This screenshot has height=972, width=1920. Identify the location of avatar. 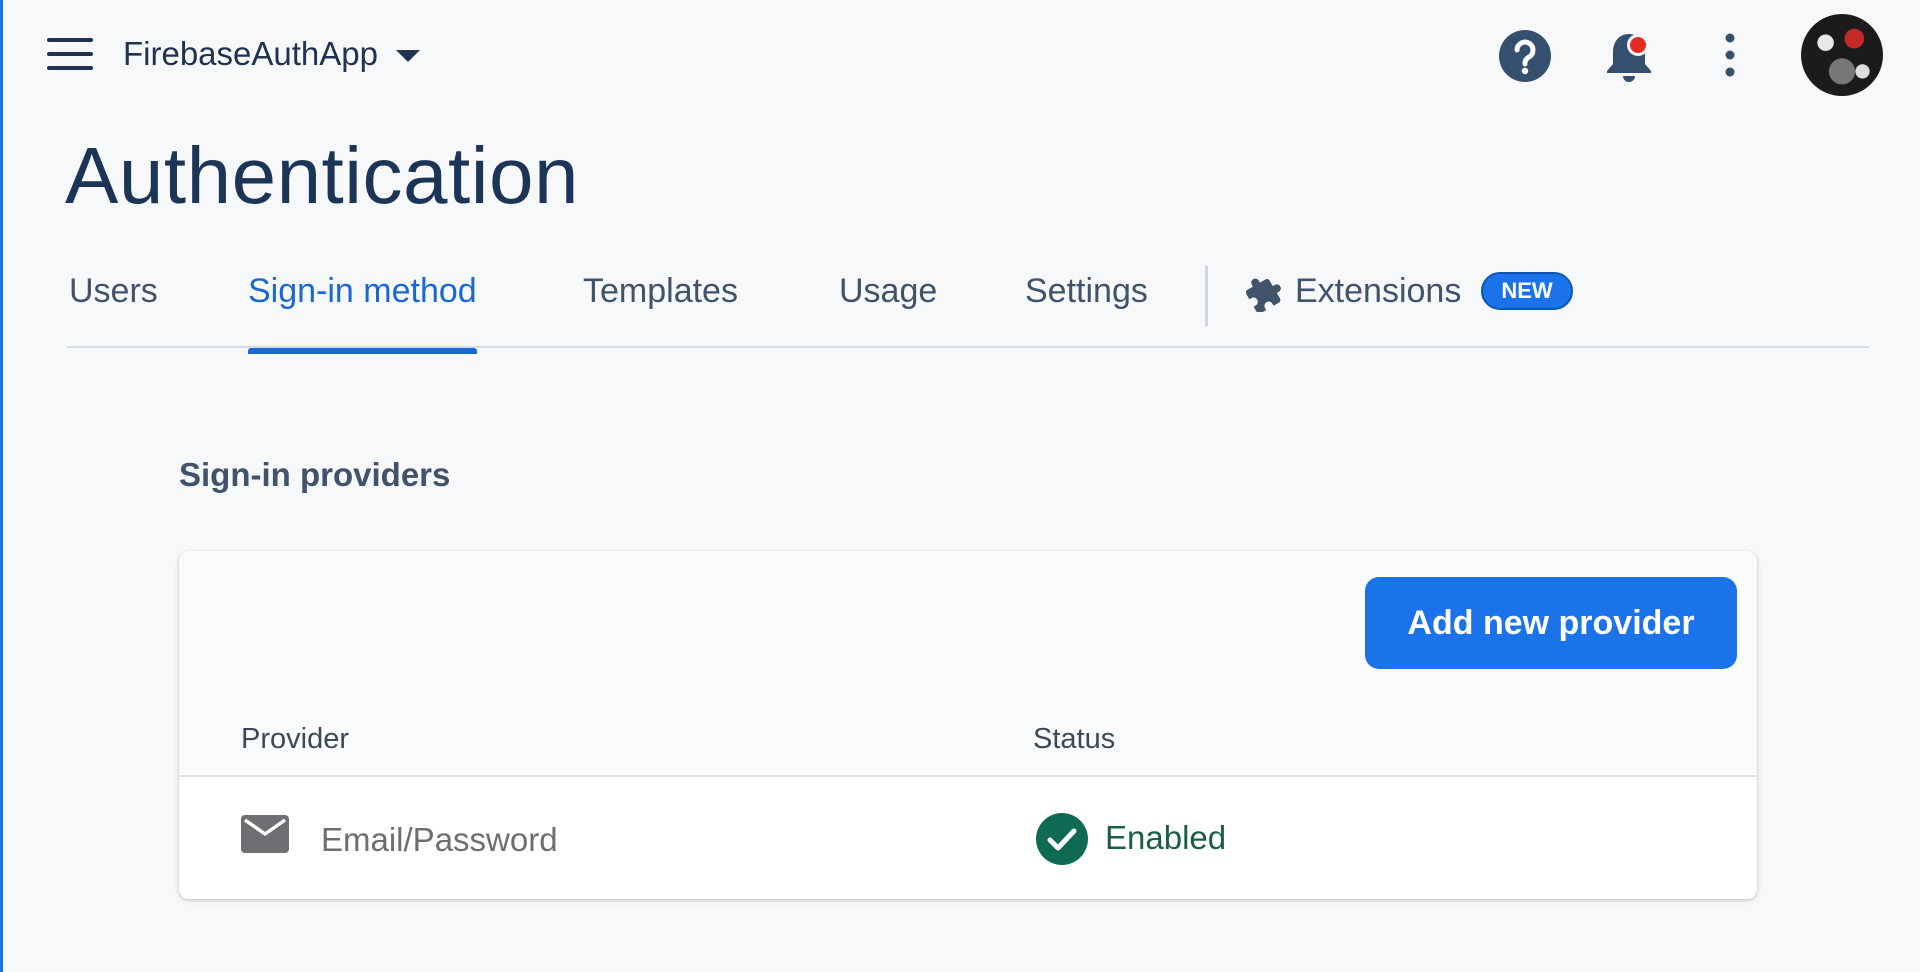
(1842, 55).